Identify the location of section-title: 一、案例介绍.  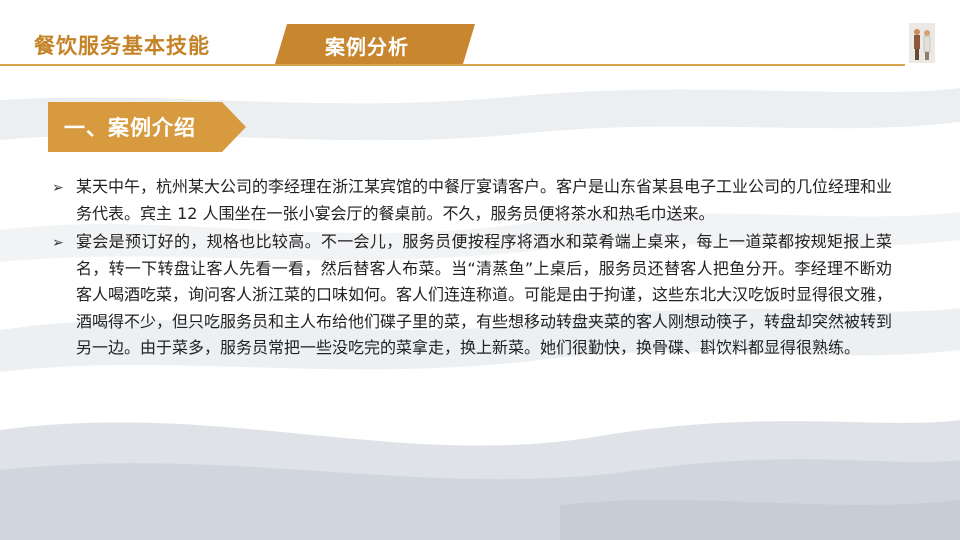
(130, 128).